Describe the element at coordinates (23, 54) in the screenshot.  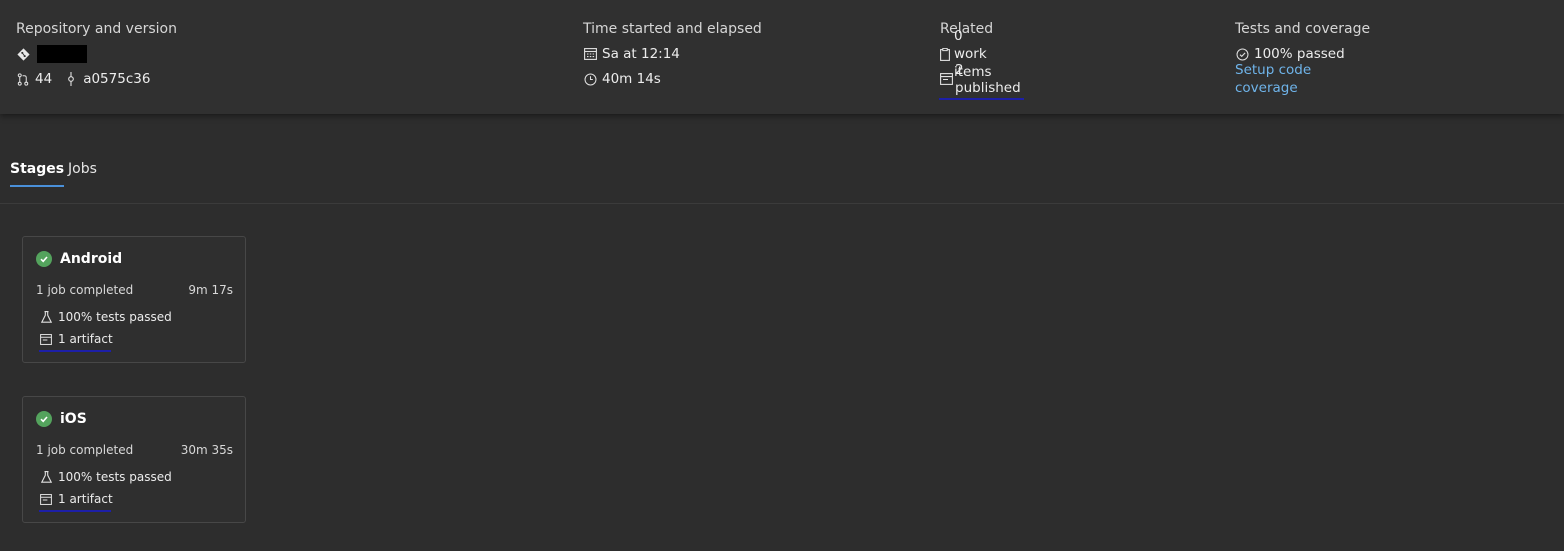
I see `git-repo-icon` at that location.